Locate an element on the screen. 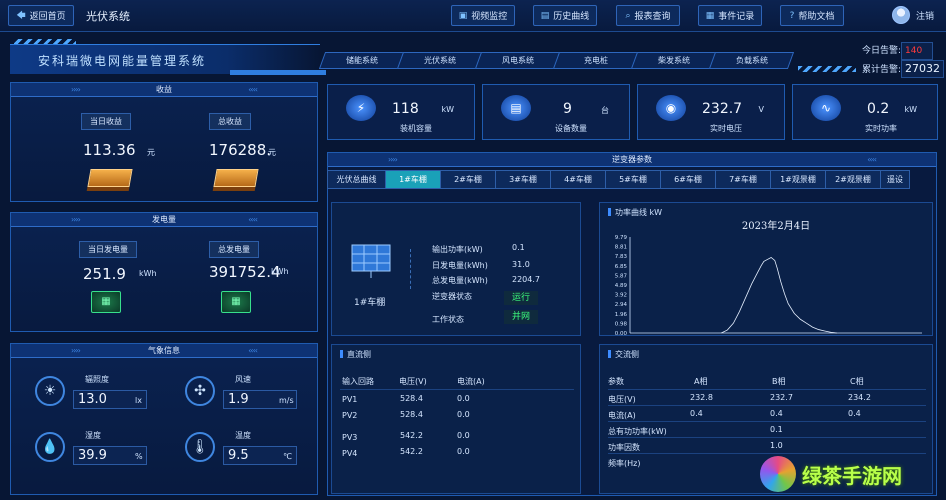  ac-header-a: A相 is located at coordinates (701, 381).